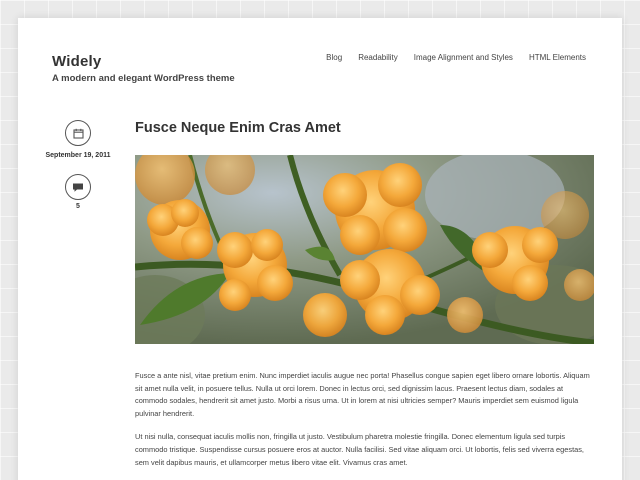 The width and height of the screenshot is (640, 480). I want to click on calendar-icon, so click(78, 133).